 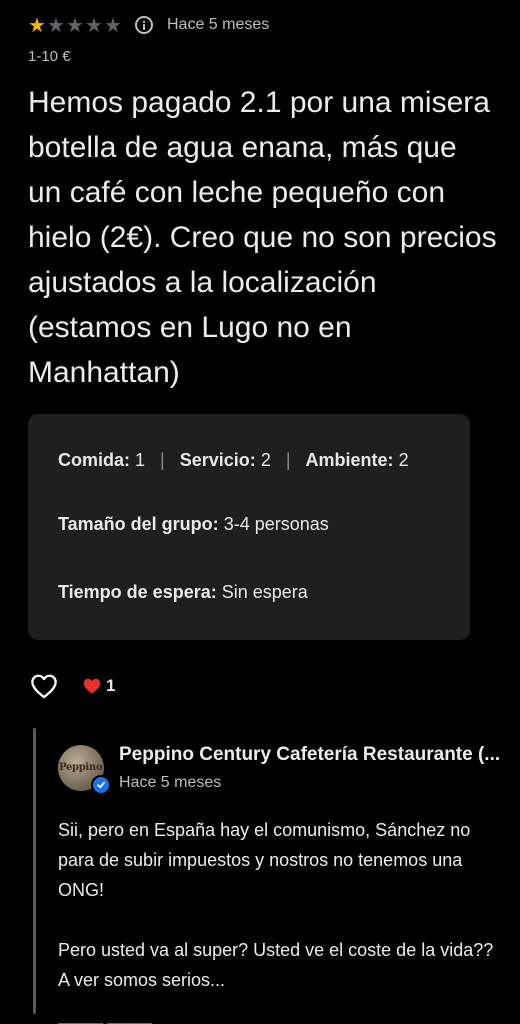 What do you see at coordinates (403, 460) in the screenshot?
I see `atmosphere-rating-value: 2` at bounding box center [403, 460].